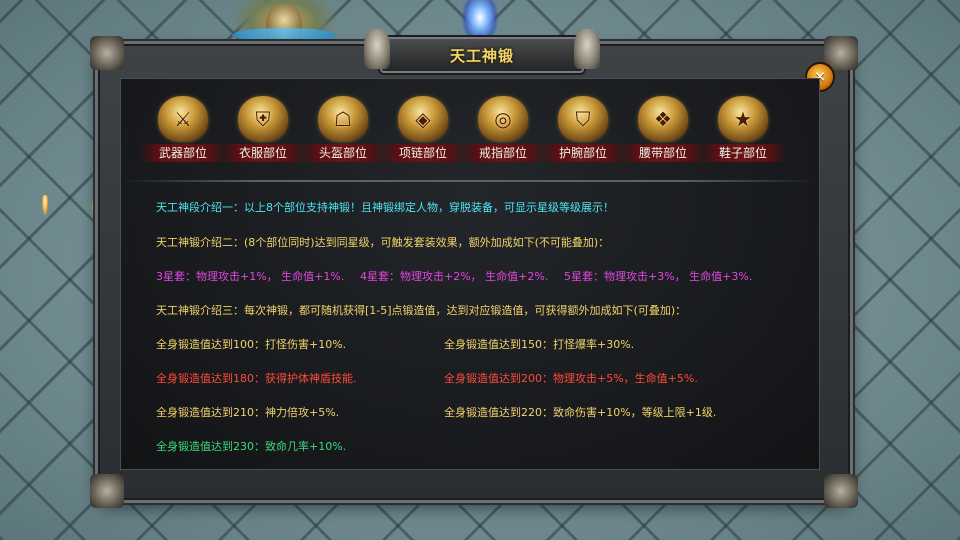 The height and width of the screenshot is (540, 960). What do you see at coordinates (743, 119) in the screenshot?
I see `boots-crest-icon: ★` at bounding box center [743, 119].